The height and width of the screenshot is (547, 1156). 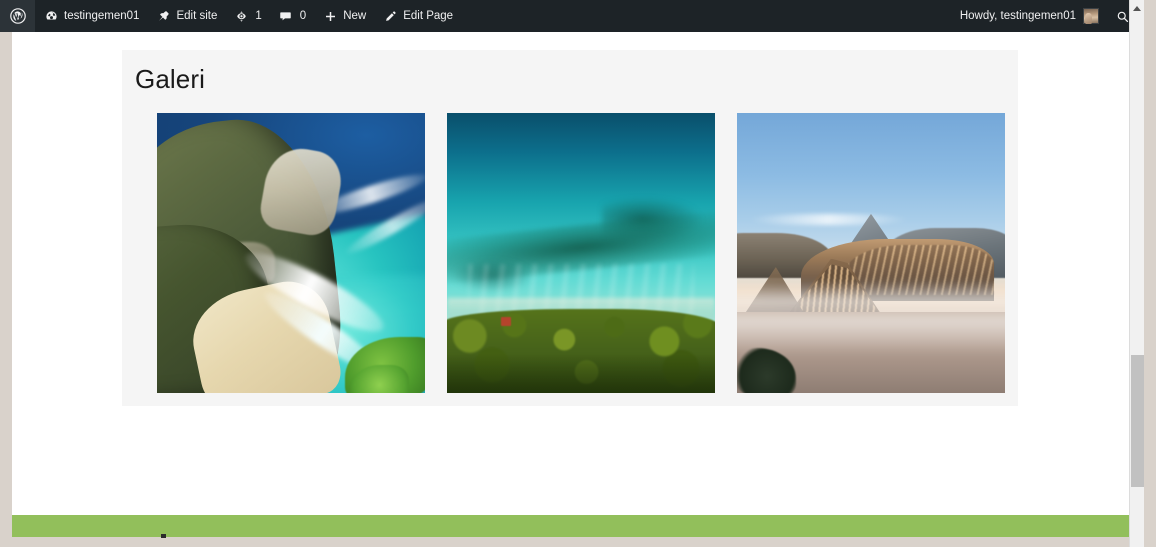 I want to click on gallery-item-aerial-turquoise-reef-jungle, so click(x=581, y=253).